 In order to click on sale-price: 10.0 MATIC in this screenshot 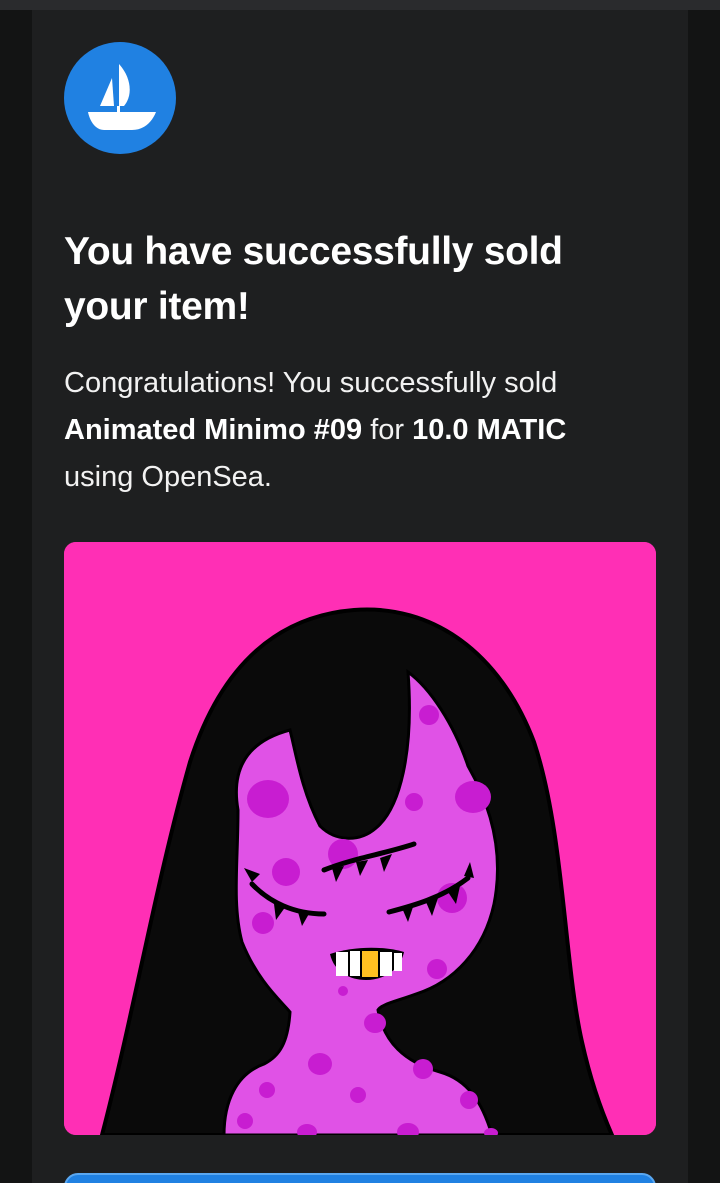, I will do `click(489, 430)`.